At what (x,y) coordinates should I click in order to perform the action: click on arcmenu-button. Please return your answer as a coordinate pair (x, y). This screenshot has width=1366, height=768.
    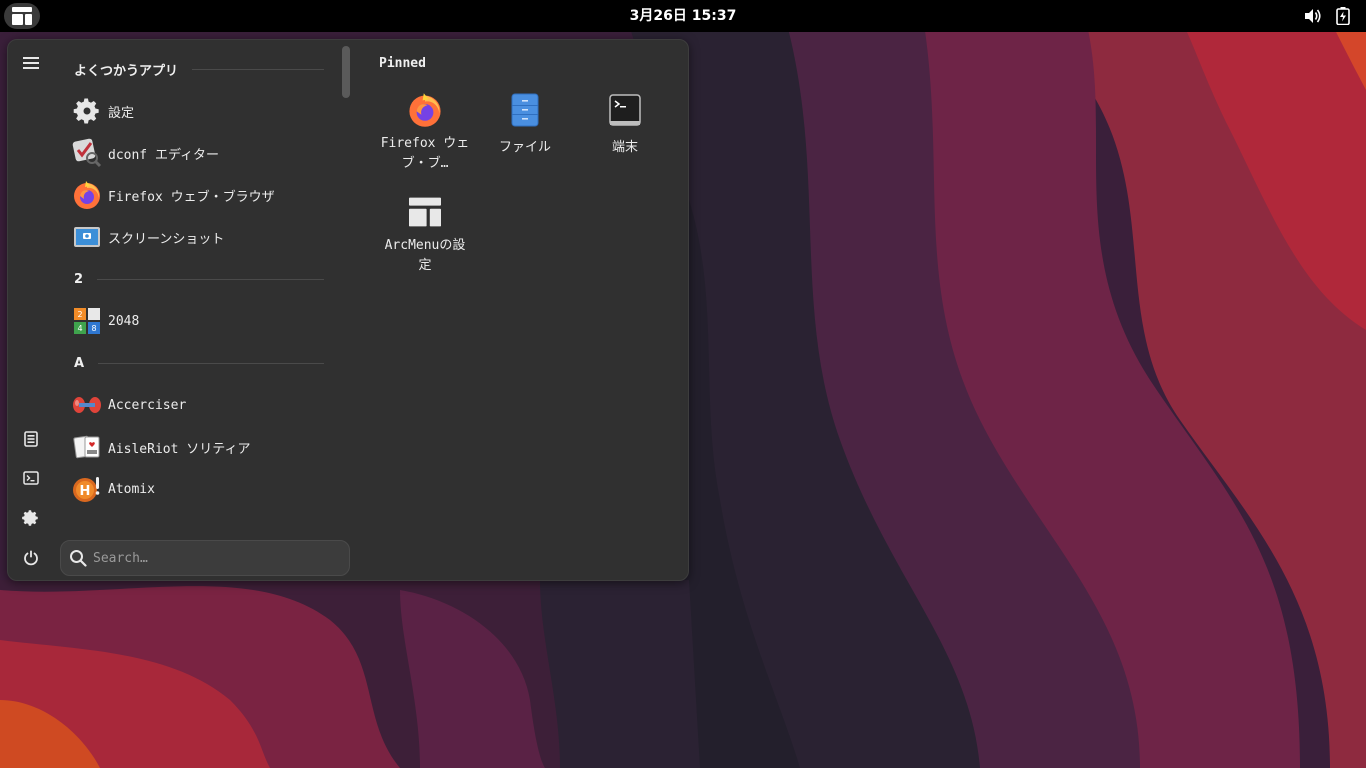
    Looking at the image, I should click on (22, 16).